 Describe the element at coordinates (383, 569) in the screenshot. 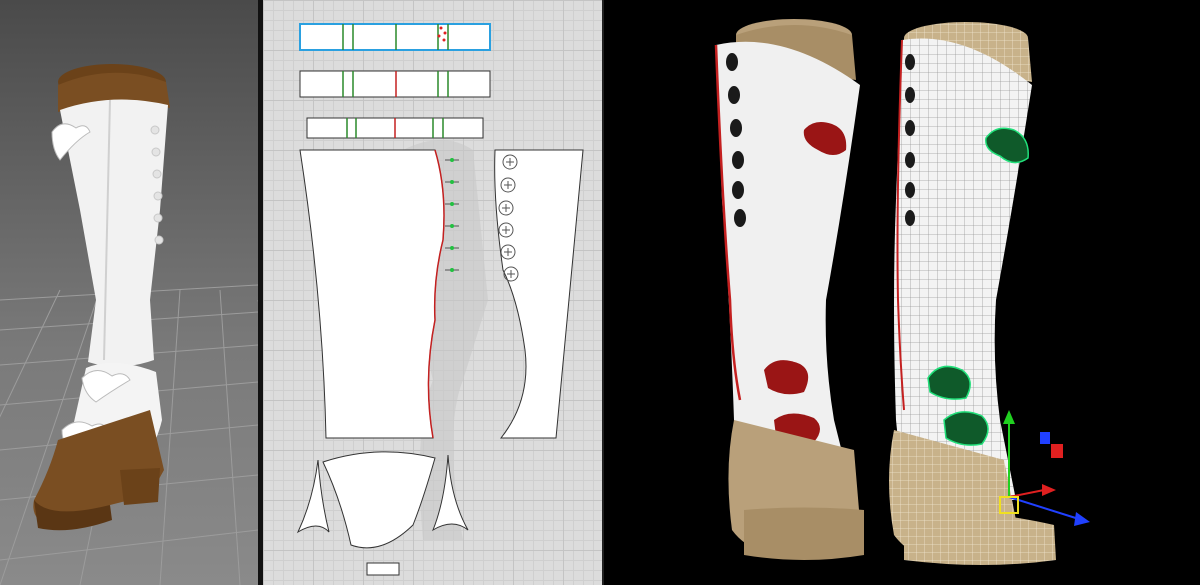

I see `pattern-piece-tab` at that location.